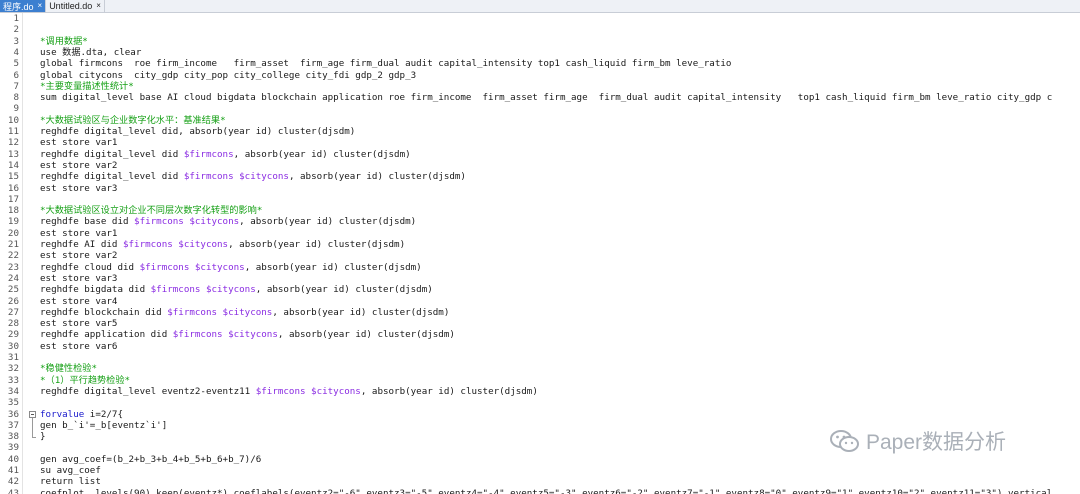 The width and height of the screenshot is (1080, 494). I want to click on code-line: 16 est store var3, so click(540, 188).